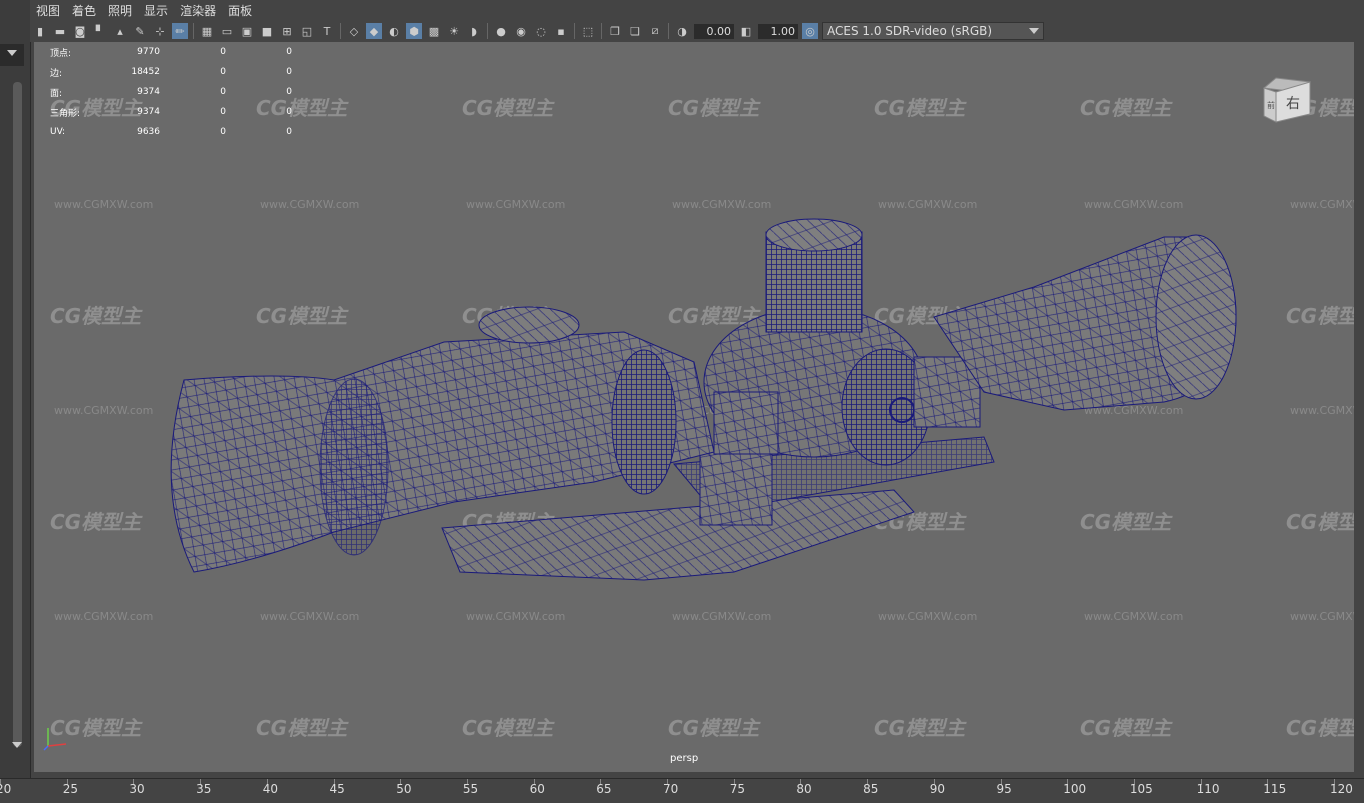 This screenshot has width=1364, height=803. I want to click on timeline-tick-label: 65, so click(604, 789).